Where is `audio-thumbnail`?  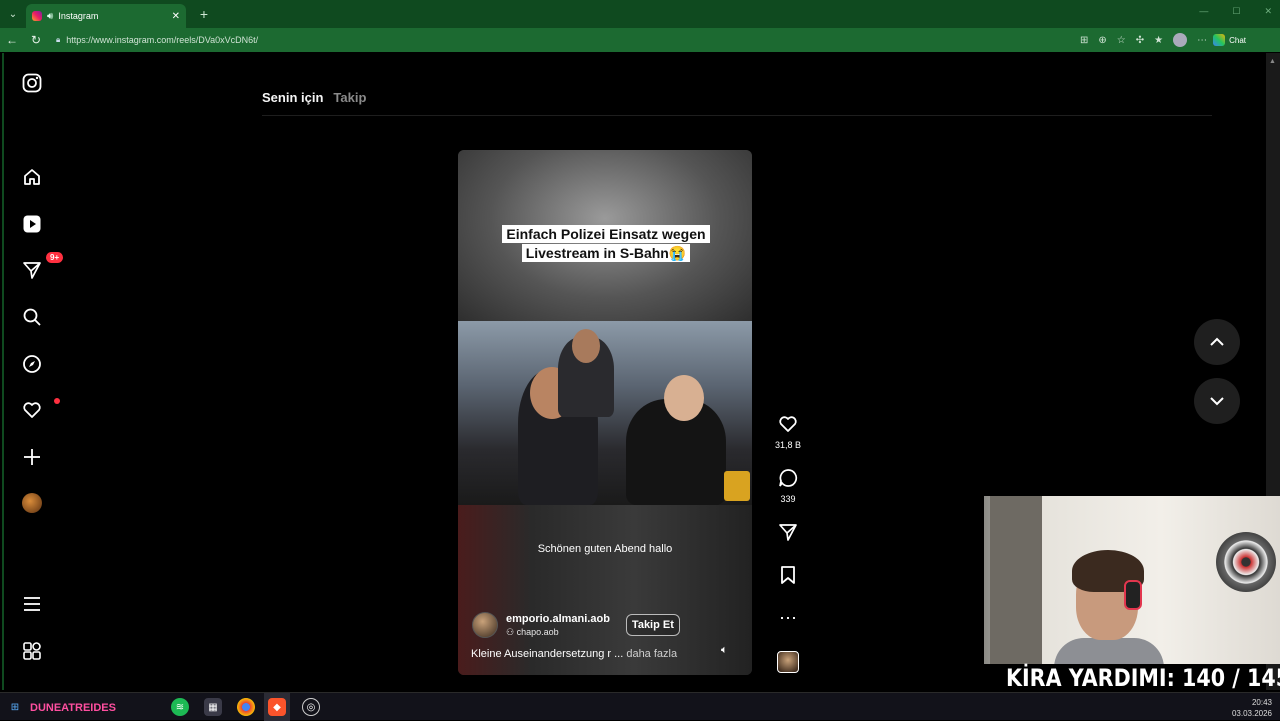 audio-thumbnail is located at coordinates (788, 662).